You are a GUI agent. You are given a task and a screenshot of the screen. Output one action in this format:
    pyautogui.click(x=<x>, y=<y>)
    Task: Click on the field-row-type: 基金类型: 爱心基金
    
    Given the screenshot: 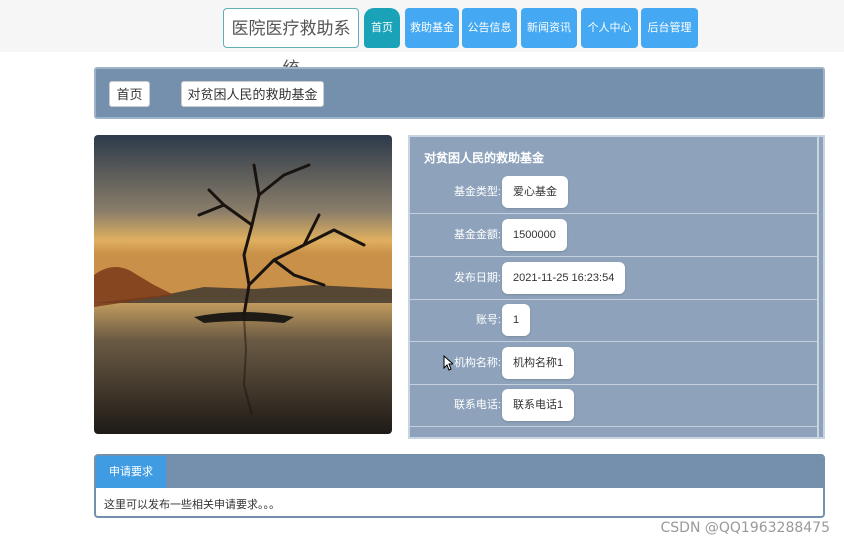 What is the action you would take?
    pyautogui.click(x=614, y=192)
    